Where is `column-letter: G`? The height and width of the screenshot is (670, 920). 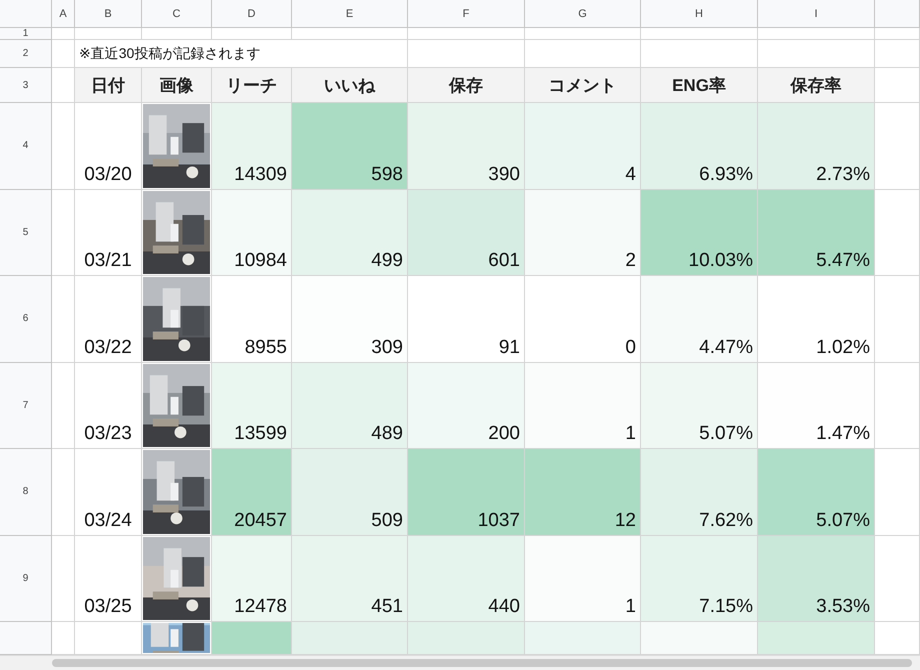 column-letter: G is located at coordinates (582, 14).